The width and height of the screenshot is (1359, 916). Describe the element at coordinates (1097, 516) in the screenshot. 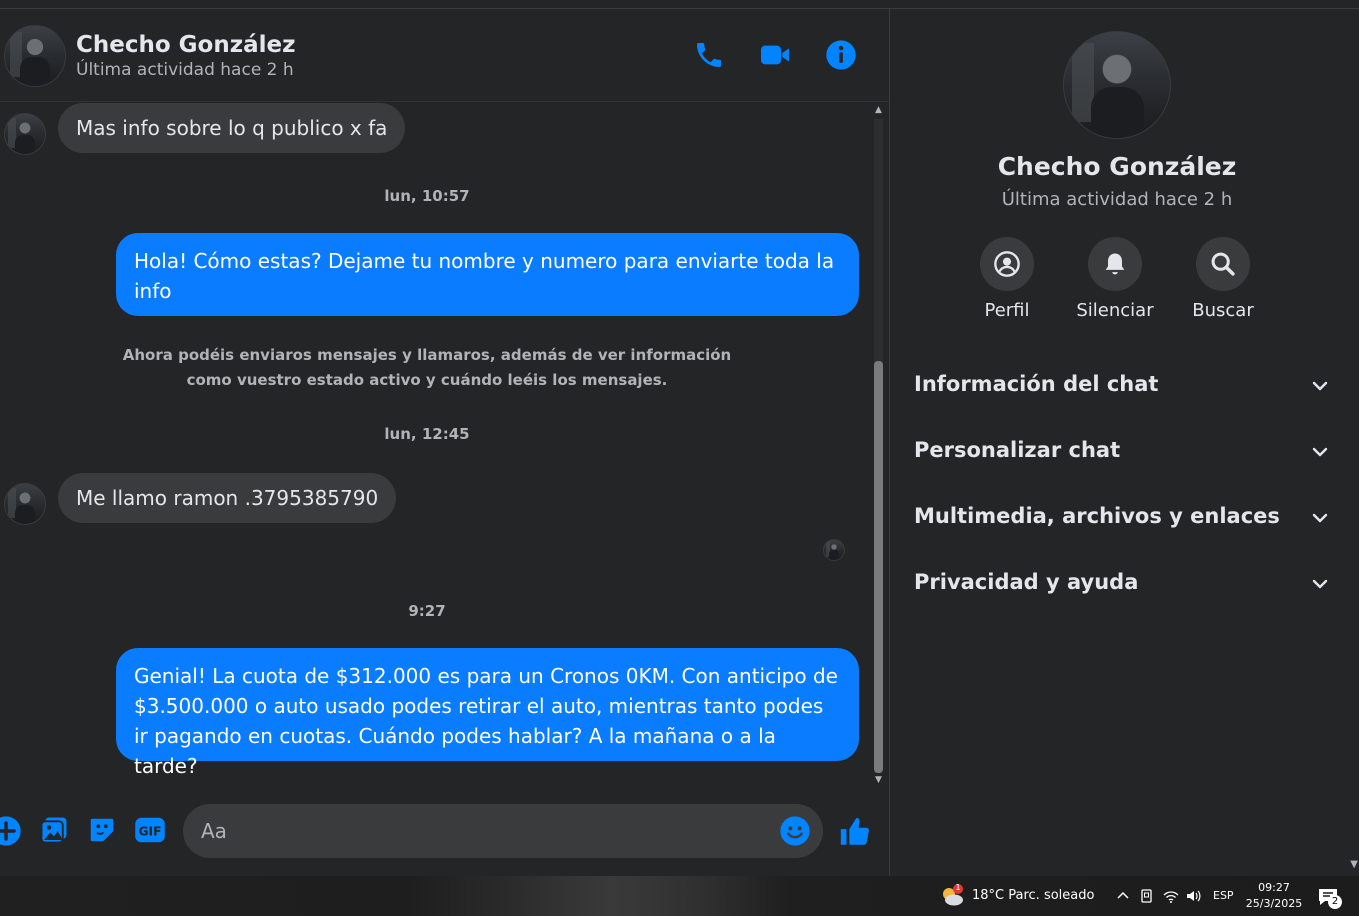

I see `section-label: Multimedia, archivos y enlaces` at that location.